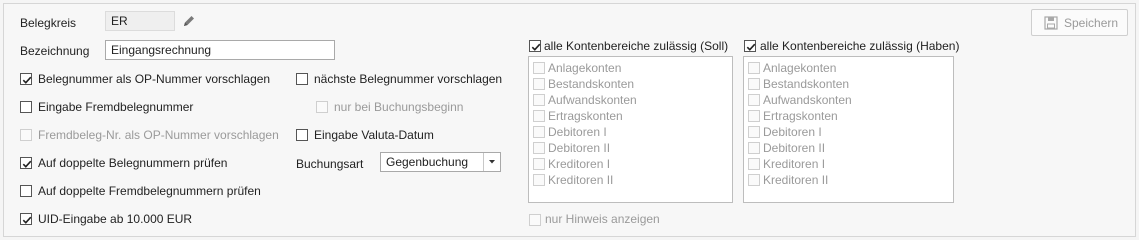 This screenshot has width=1139, height=240. Describe the element at coordinates (636, 46) in the screenshot. I see `soll-header-label: alle Kontenbereiche zulässig (Soll)` at that location.